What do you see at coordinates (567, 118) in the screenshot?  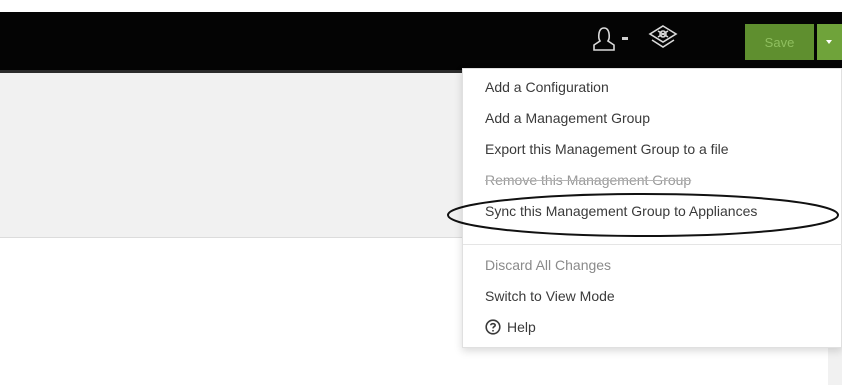 I see `menu-item-add-management-group: Add a Management Group` at bounding box center [567, 118].